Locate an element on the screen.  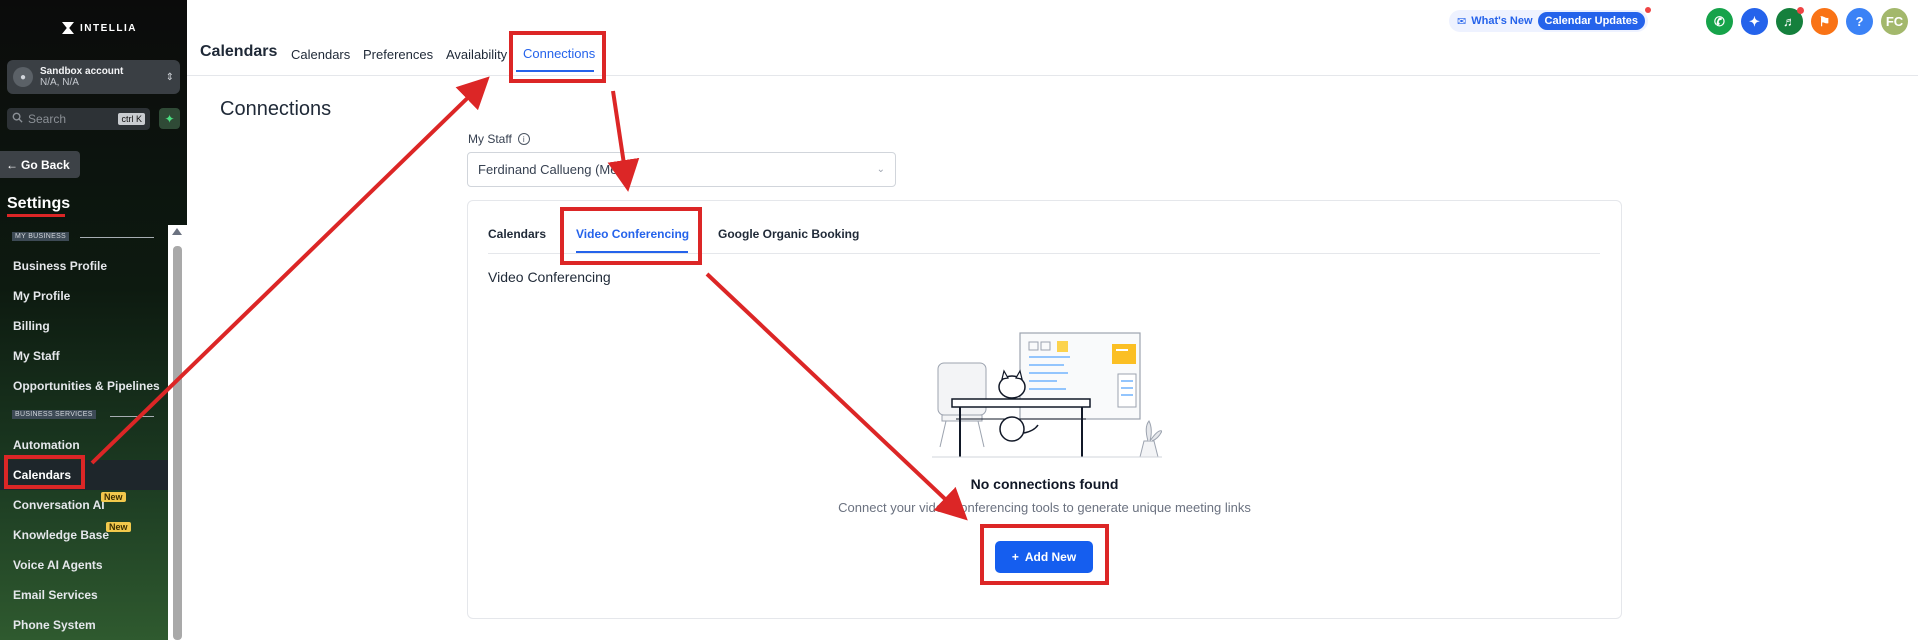
section-label-business-services: BUSINESS SERVICES is located at coordinates (54, 414).